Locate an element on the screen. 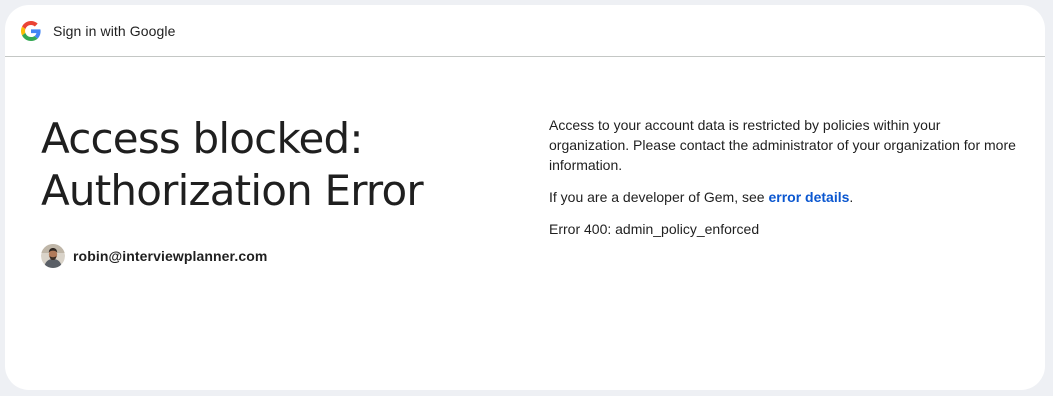 The height and width of the screenshot is (396, 1053). developer-suffix: . is located at coordinates (851, 197).